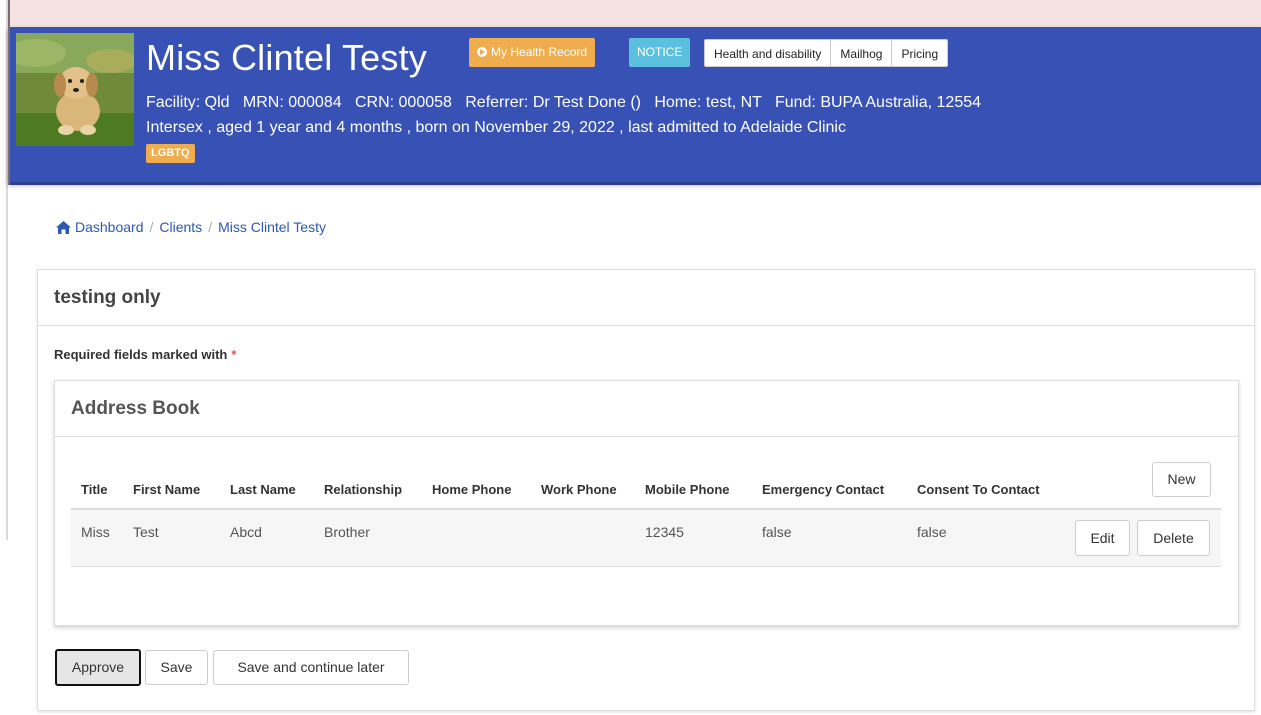  I want to click on notification-strip, so click(634, 13).